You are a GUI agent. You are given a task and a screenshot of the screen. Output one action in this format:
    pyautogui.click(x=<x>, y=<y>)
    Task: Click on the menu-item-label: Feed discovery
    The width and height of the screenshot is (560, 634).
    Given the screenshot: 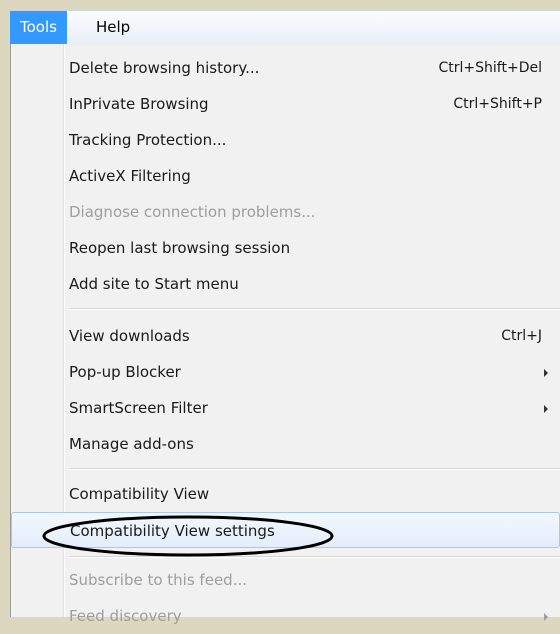 What is the action you would take?
    pyautogui.click(x=125, y=616)
    